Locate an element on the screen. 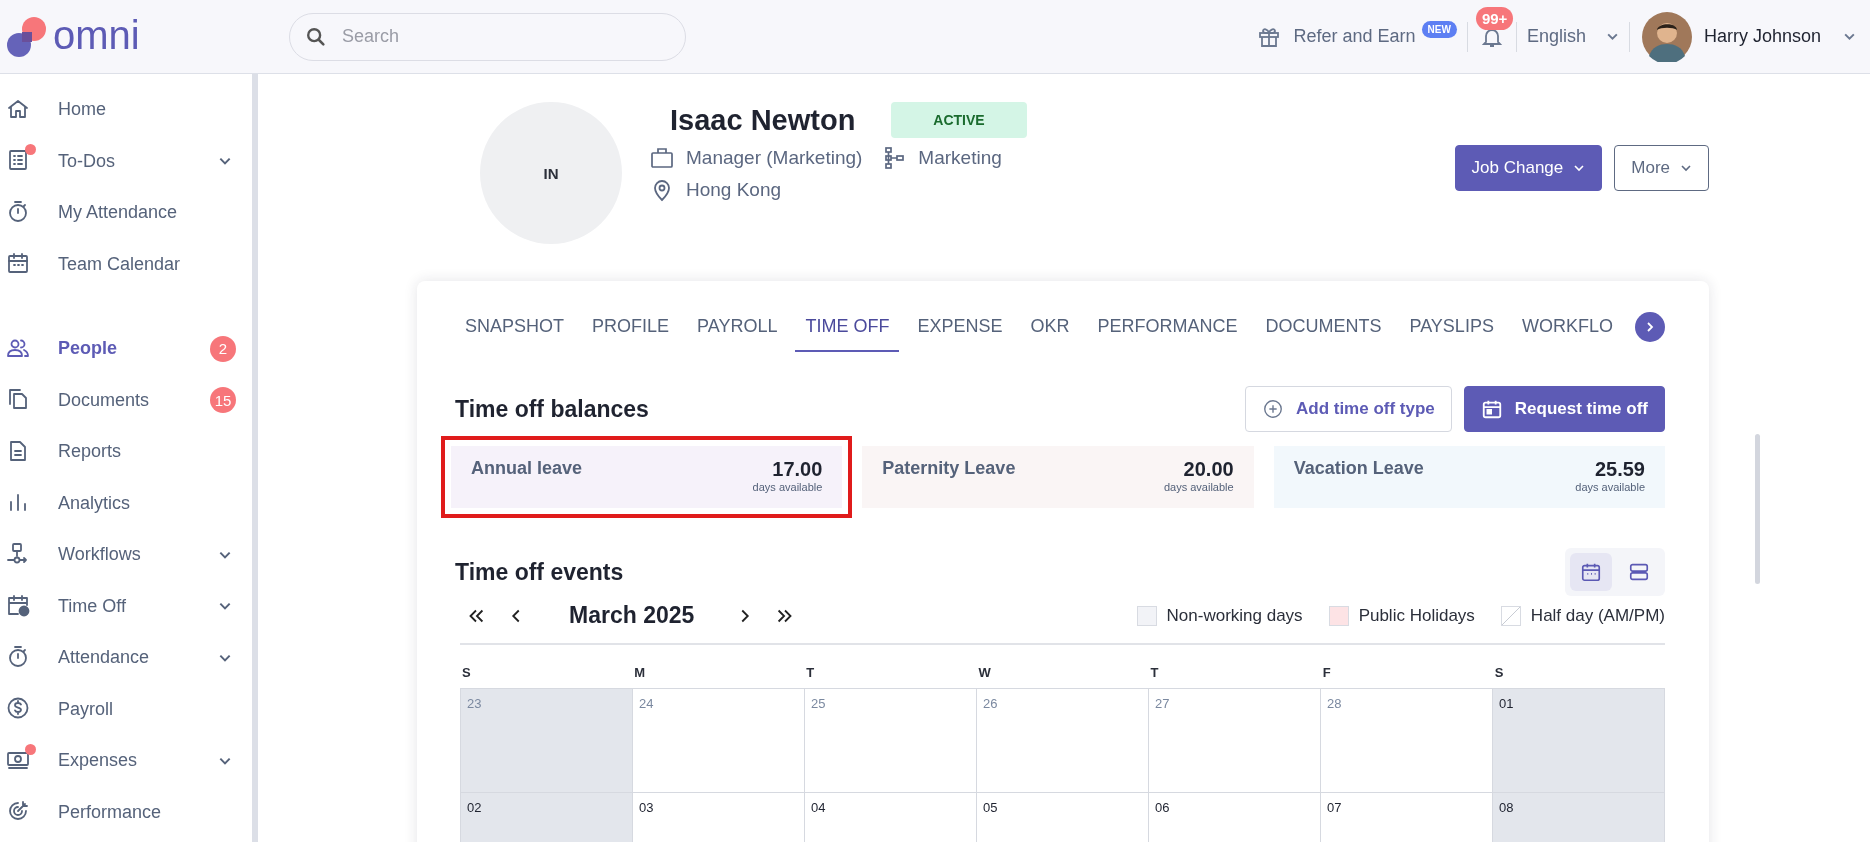 The image size is (1870, 842). search-icon is located at coordinates (316, 36).